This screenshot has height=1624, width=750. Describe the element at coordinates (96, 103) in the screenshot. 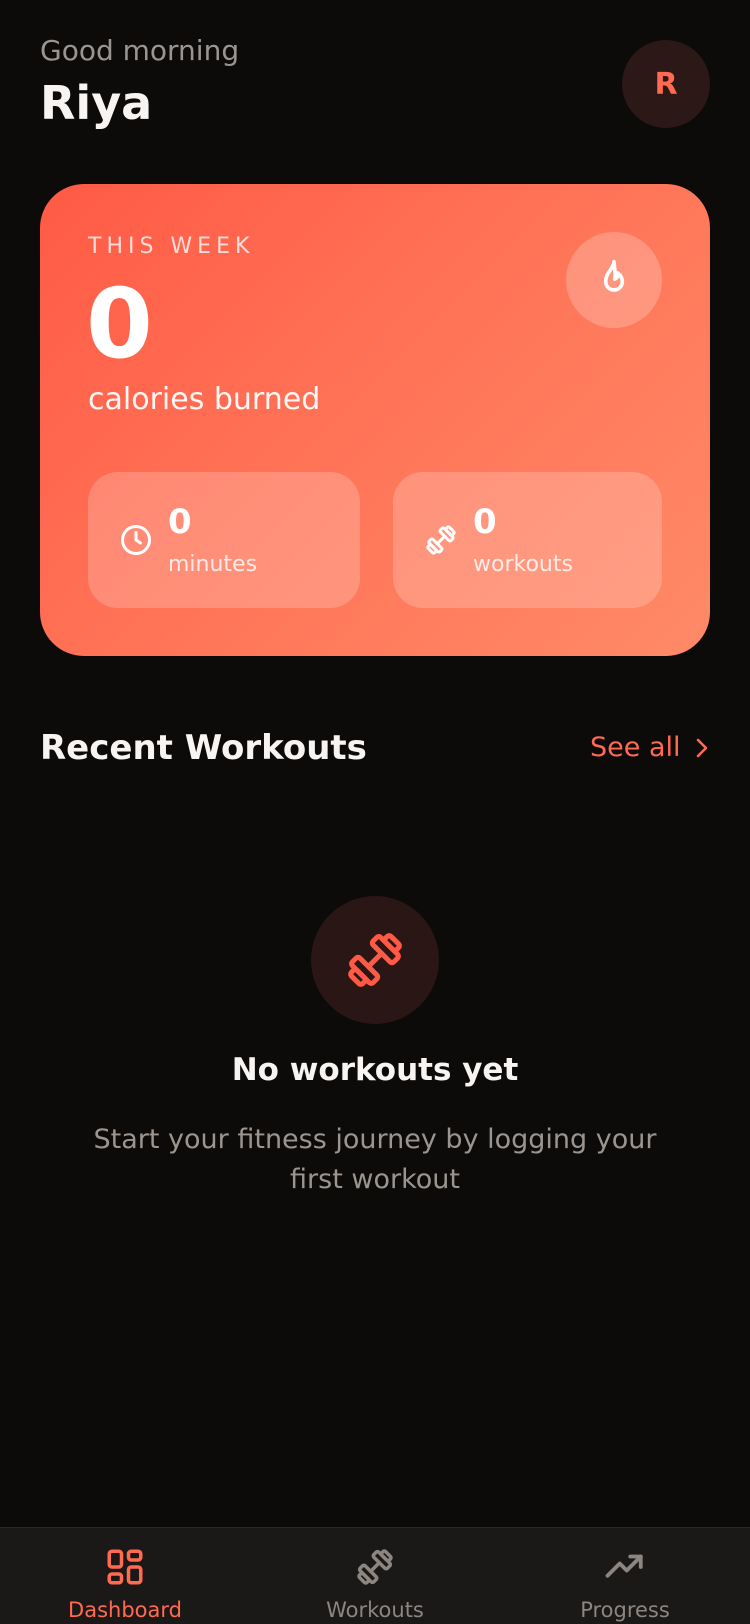

I see `user-name: Riya` at that location.